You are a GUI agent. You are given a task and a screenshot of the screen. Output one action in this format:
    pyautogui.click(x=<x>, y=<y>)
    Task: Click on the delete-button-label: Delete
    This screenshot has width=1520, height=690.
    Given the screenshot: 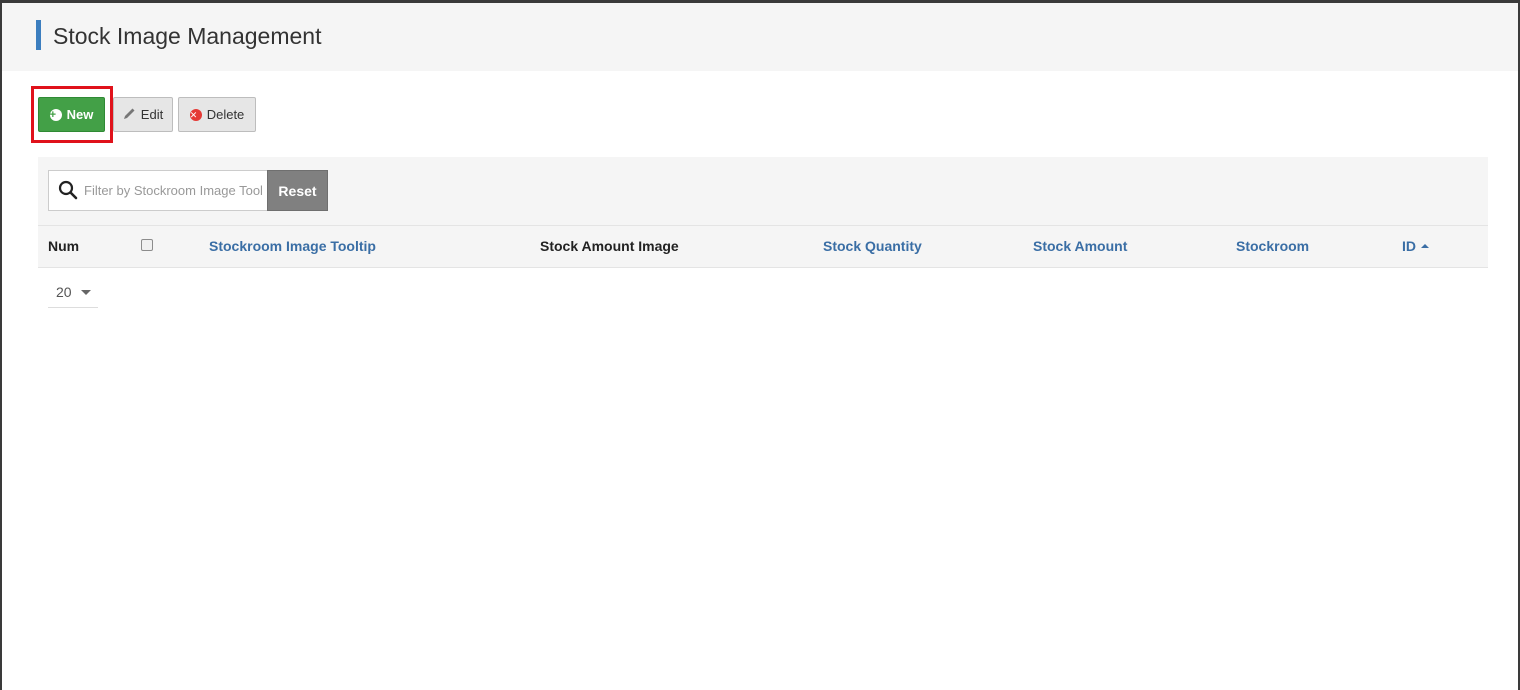 What is the action you would take?
    pyautogui.click(x=225, y=114)
    